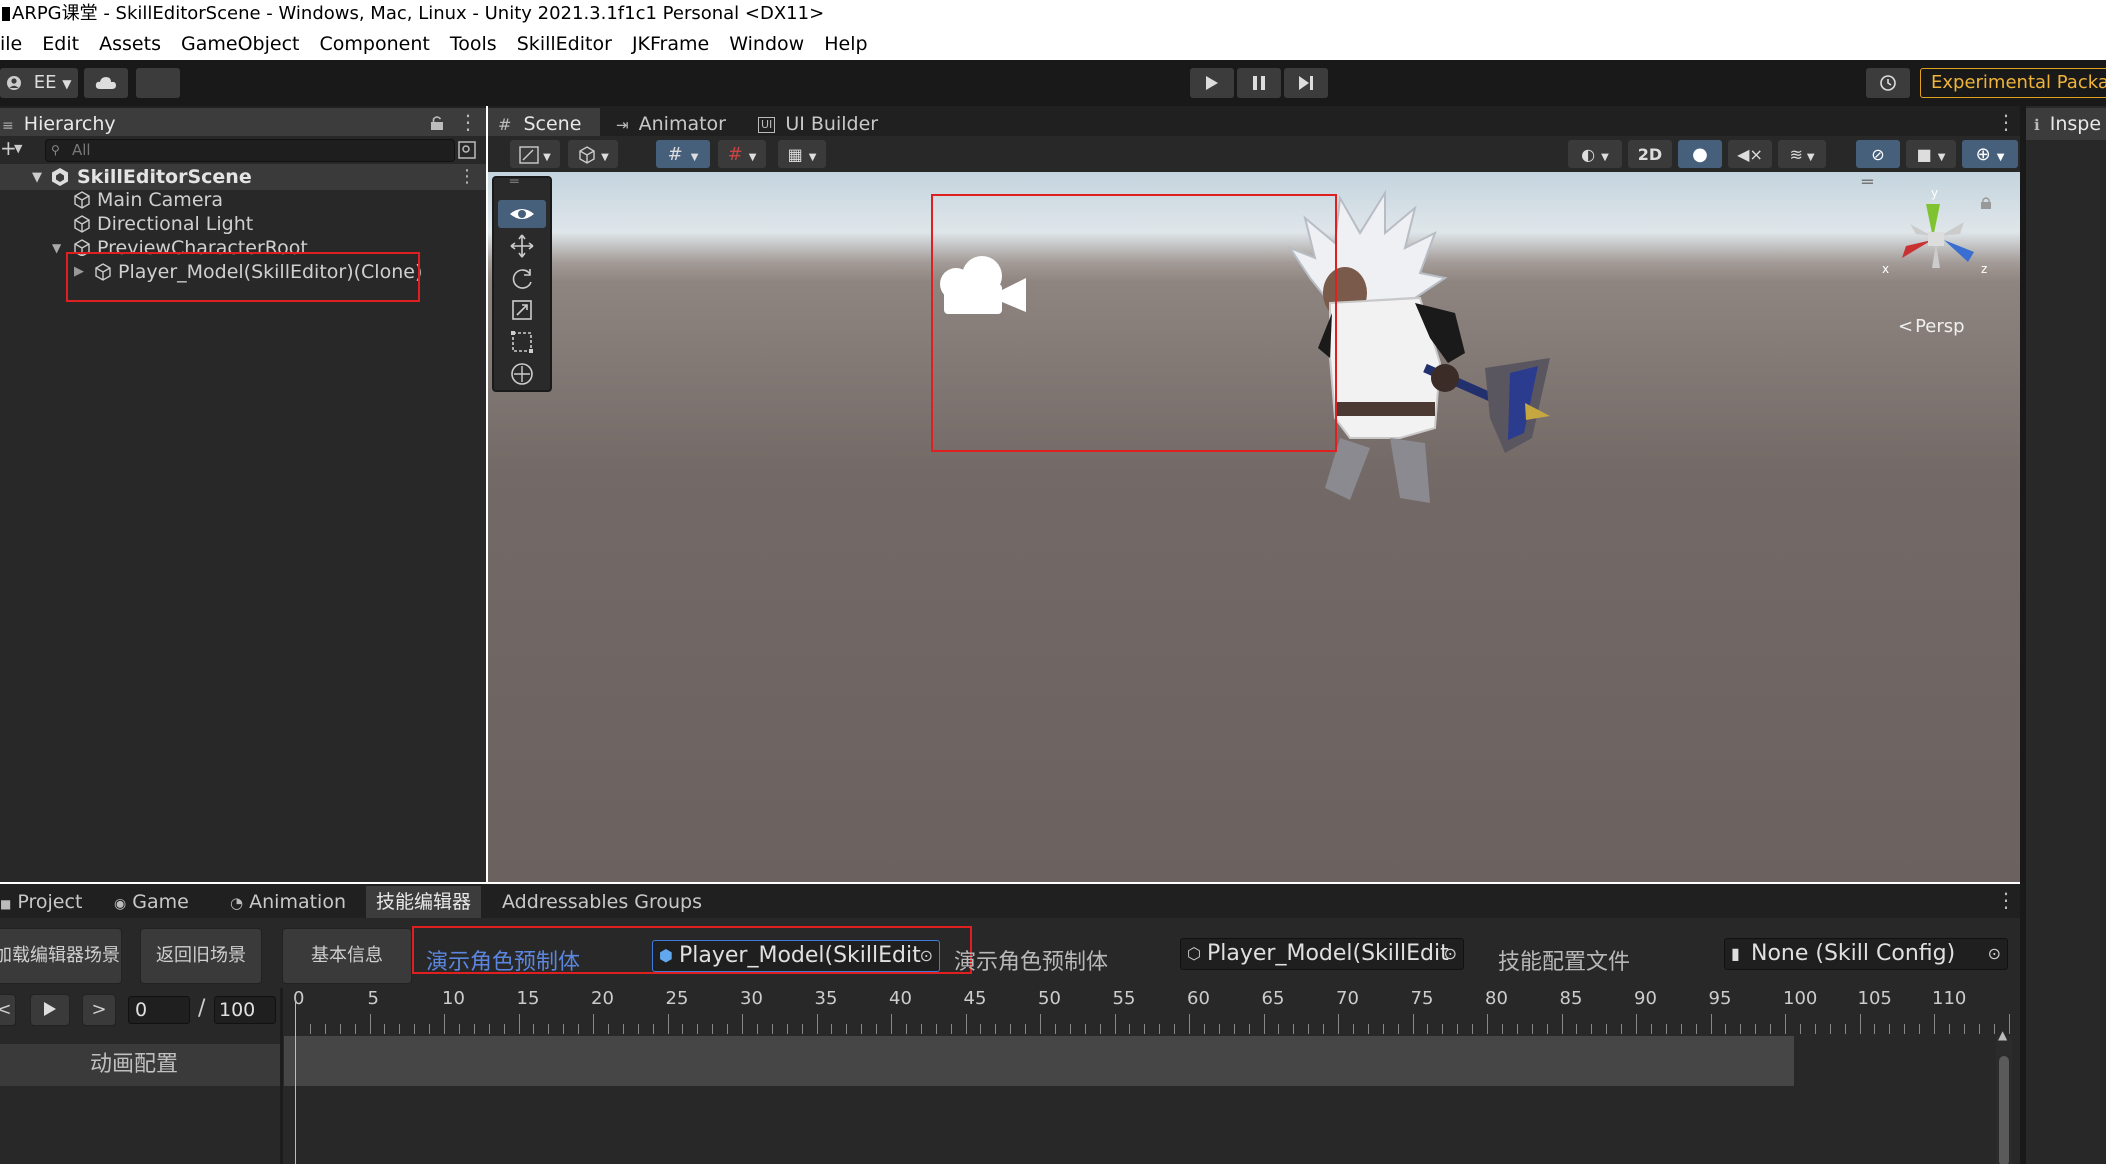 This screenshot has height=1164, width=2106. What do you see at coordinates (522, 214) in the screenshot?
I see `view-tool-button` at bounding box center [522, 214].